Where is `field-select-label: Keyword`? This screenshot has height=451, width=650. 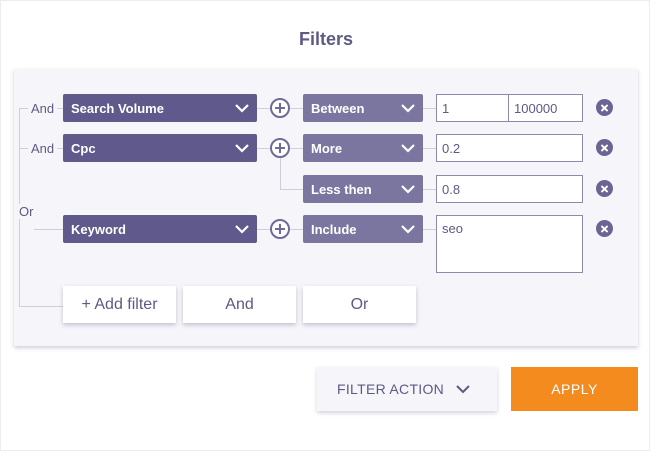
field-select-label: Keyword is located at coordinates (98, 229).